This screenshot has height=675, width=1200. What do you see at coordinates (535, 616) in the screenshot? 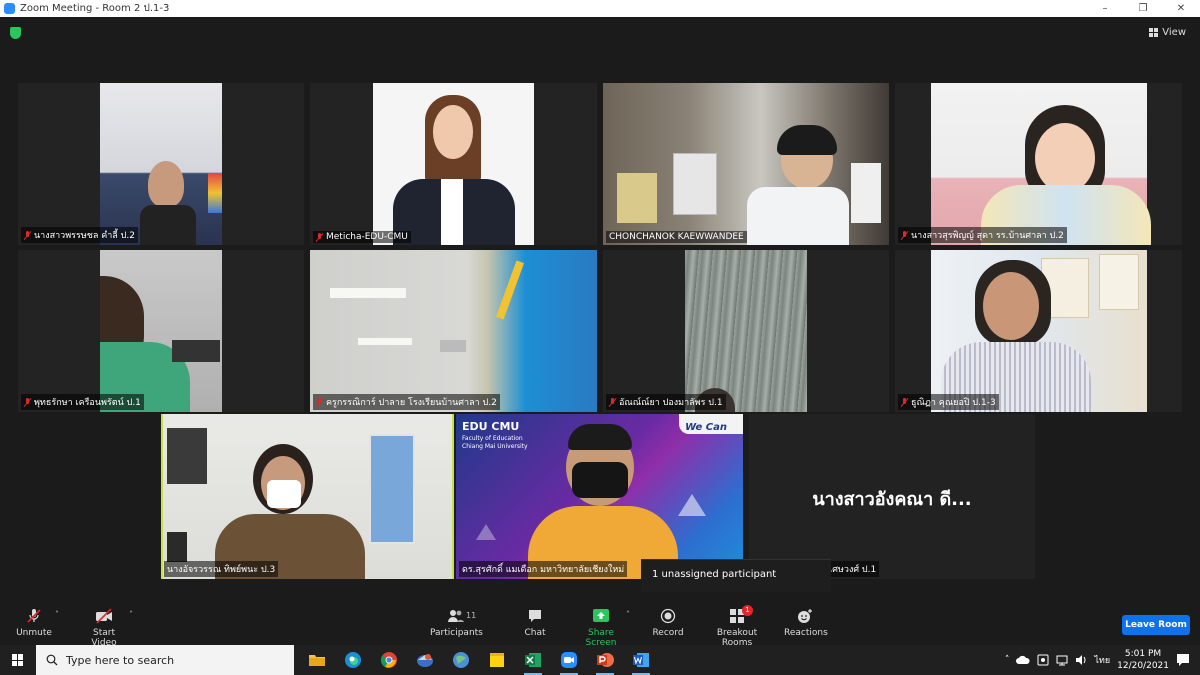
I see `chat-icon` at bounding box center [535, 616].